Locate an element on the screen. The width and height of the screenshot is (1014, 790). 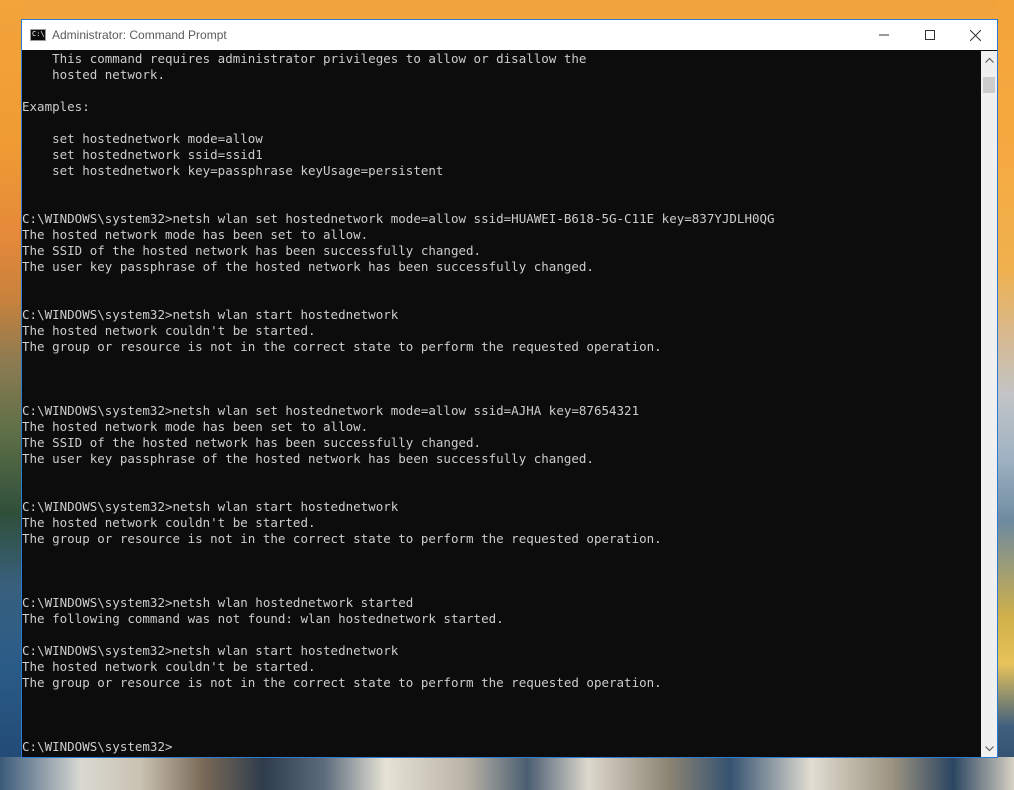
console-line: set hostednetwork mode=allow is located at coordinates (142, 138).